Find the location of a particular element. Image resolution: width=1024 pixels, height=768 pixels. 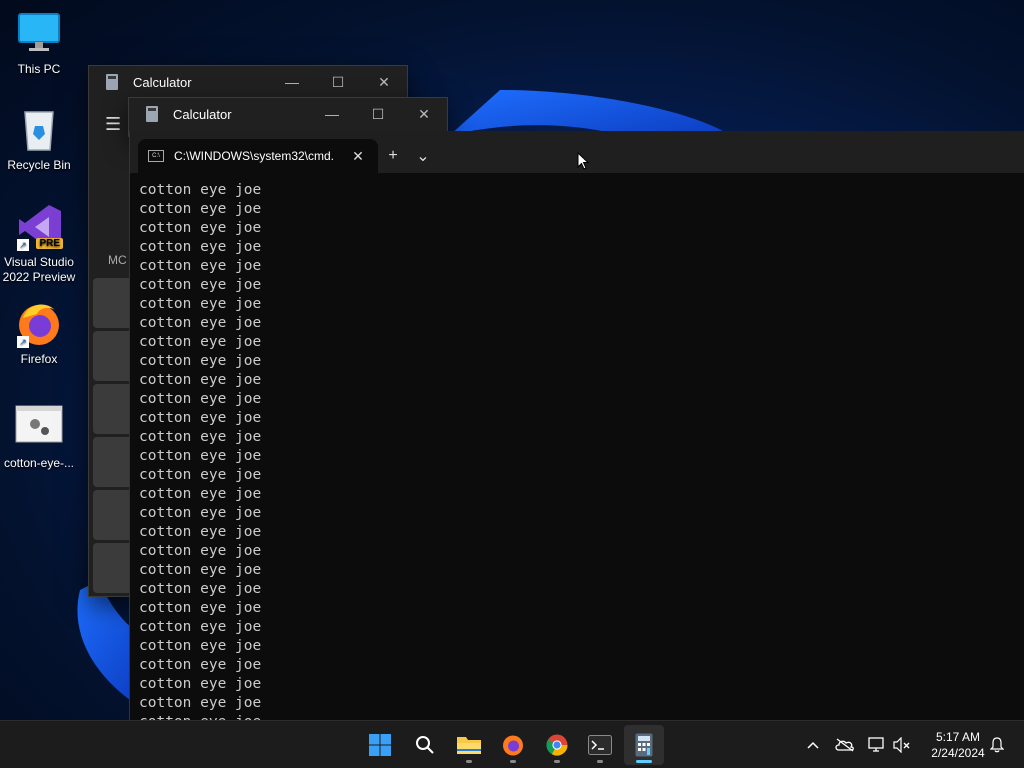

notification-bell-icon is located at coordinates (997, 744).